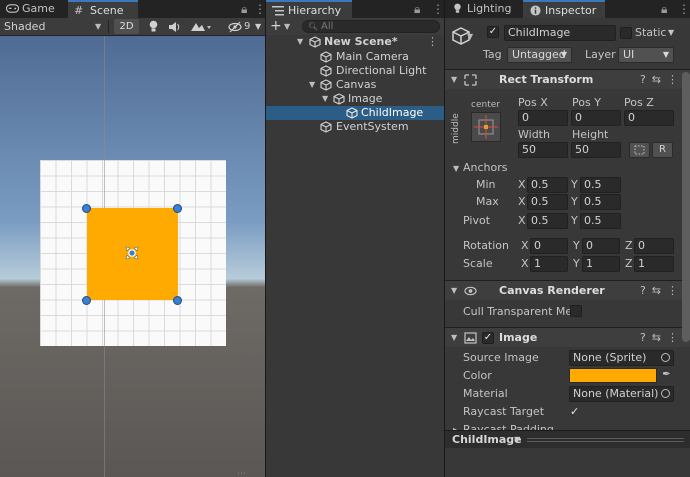 This screenshot has height=477, width=690. Describe the element at coordinates (543, 118) in the screenshot. I see `pos-x-field: 0` at that location.